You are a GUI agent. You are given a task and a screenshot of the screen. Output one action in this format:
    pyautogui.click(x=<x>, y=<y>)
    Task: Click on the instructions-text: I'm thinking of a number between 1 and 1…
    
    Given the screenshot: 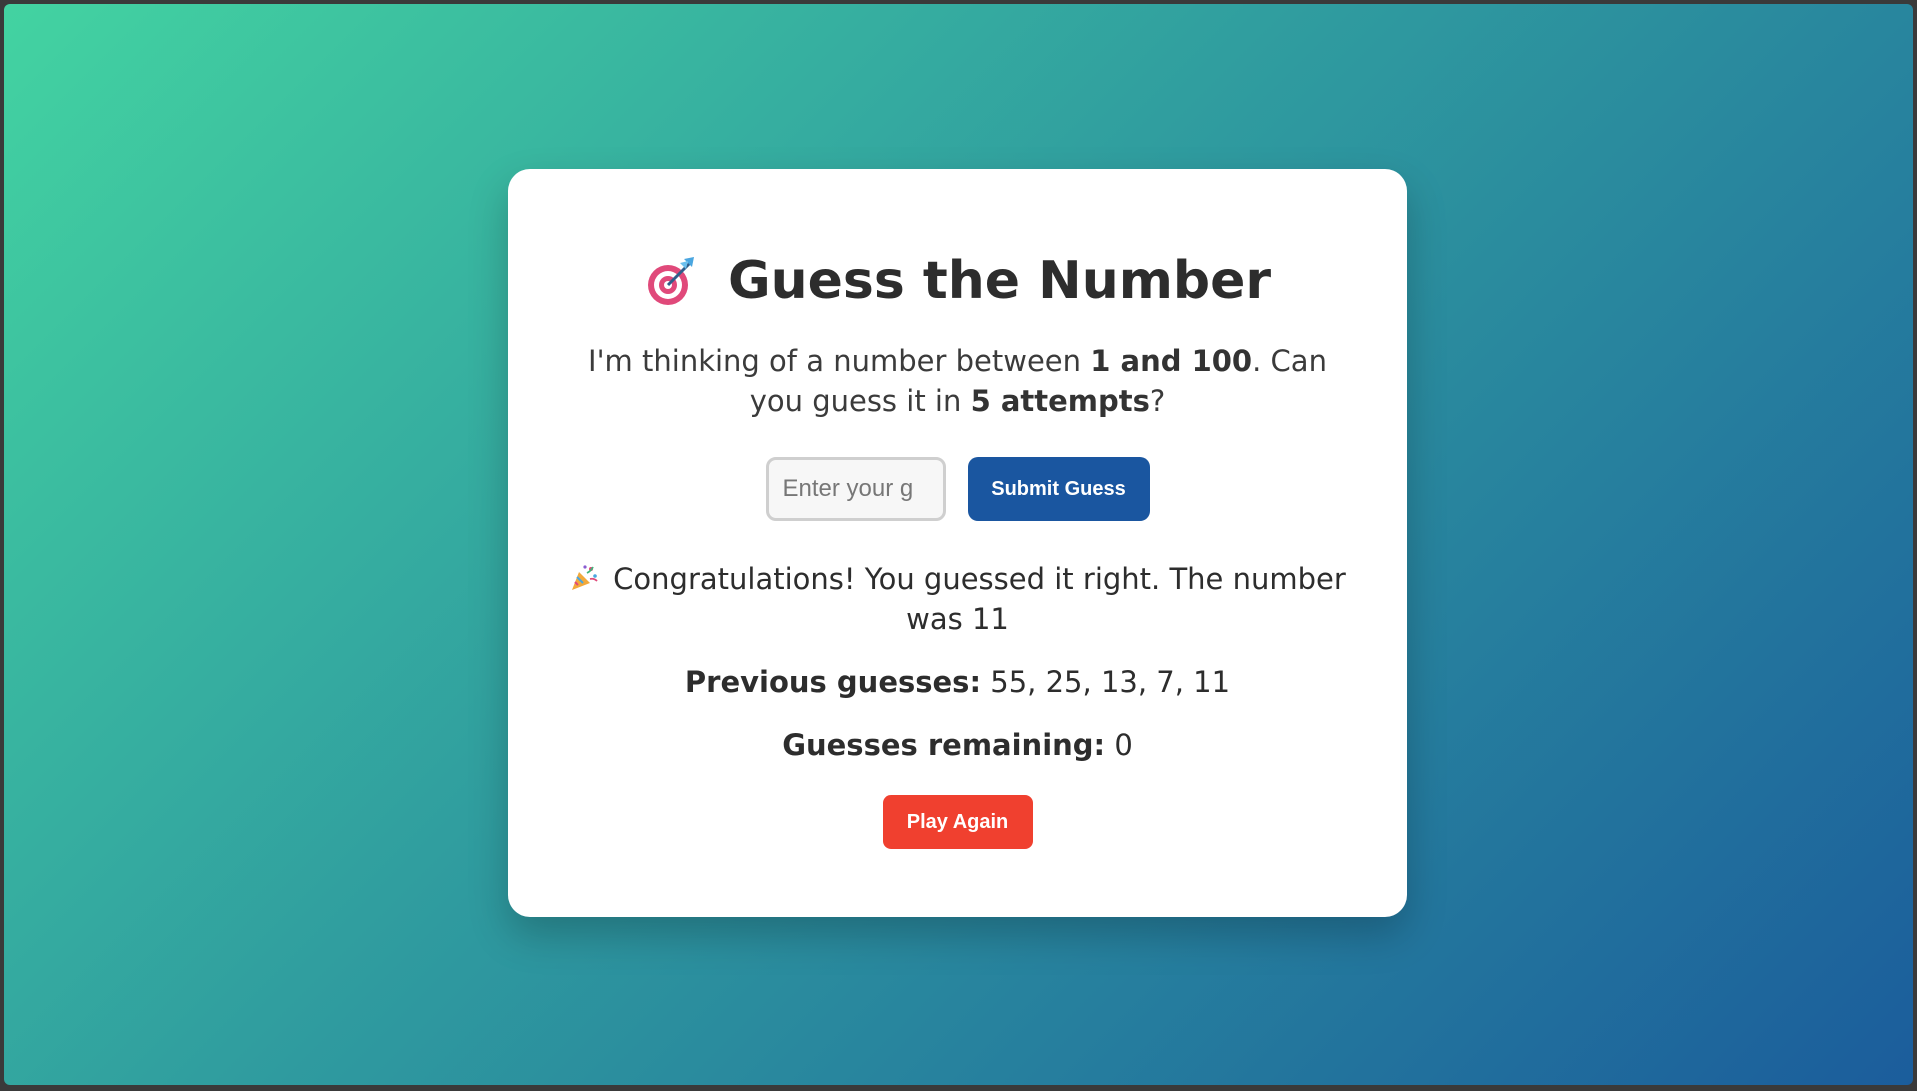 What is the action you would take?
    pyautogui.click(x=957, y=381)
    